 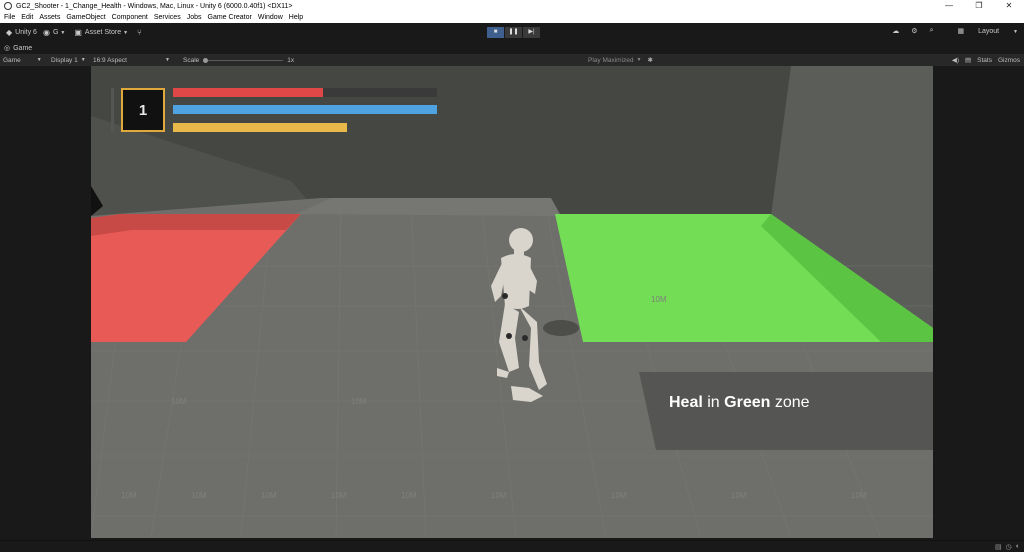 What do you see at coordinates (7, 48) in the screenshot?
I see `gamepad-icon: ◎` at bounding box center [7, 48].